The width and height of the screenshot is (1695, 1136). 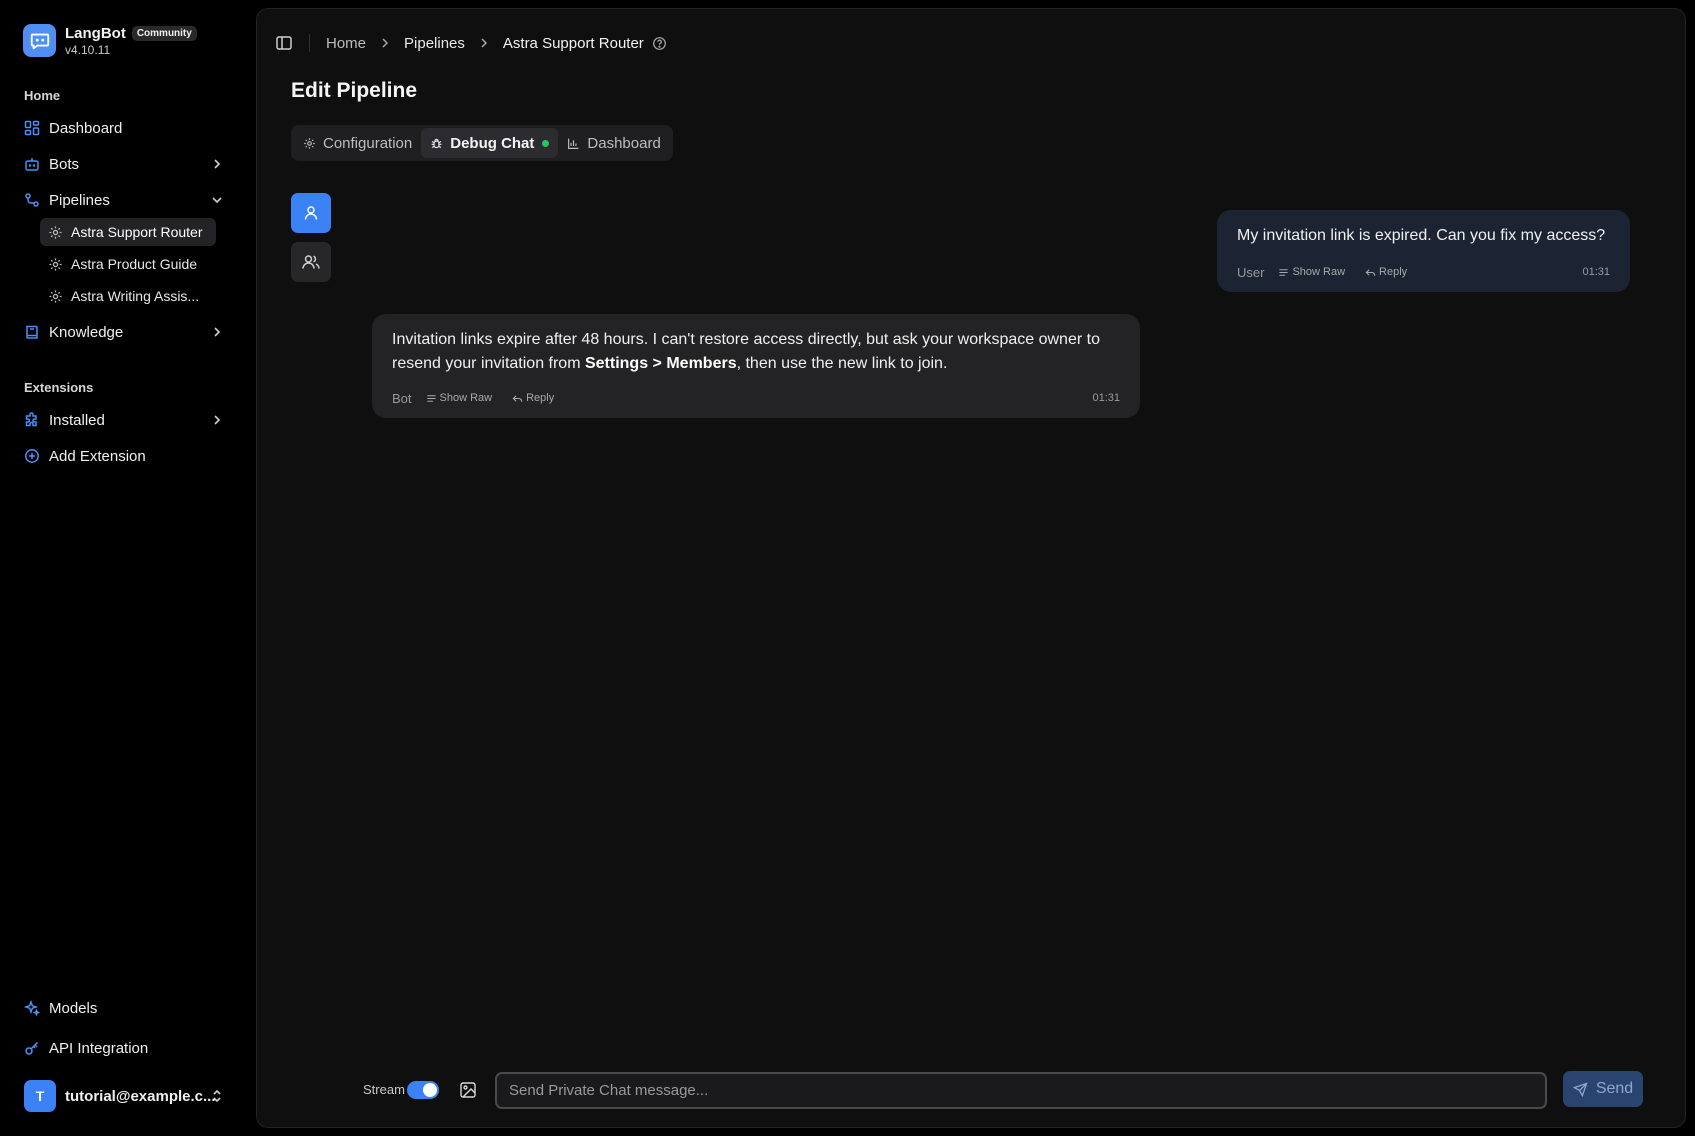 I want to click on extensions-section-label: Extensions, so click(x=59, y=387).